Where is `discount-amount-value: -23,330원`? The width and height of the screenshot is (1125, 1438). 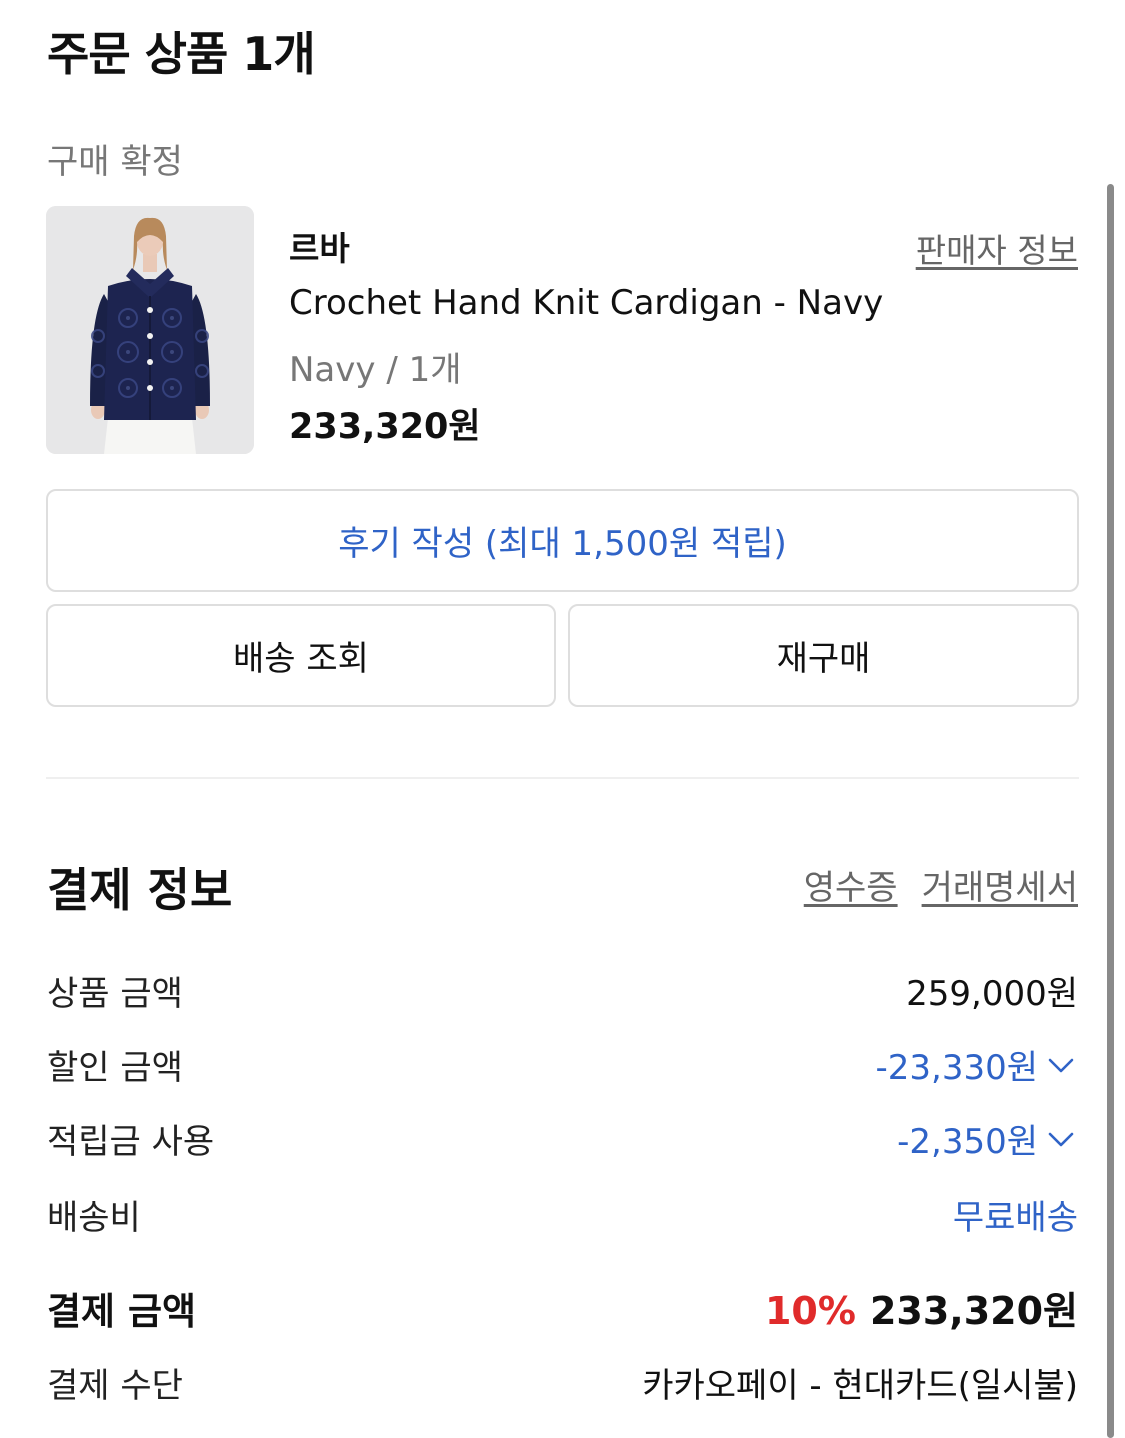 discount-amount-value: -23,330원 is located at coordinates (956, 1068).